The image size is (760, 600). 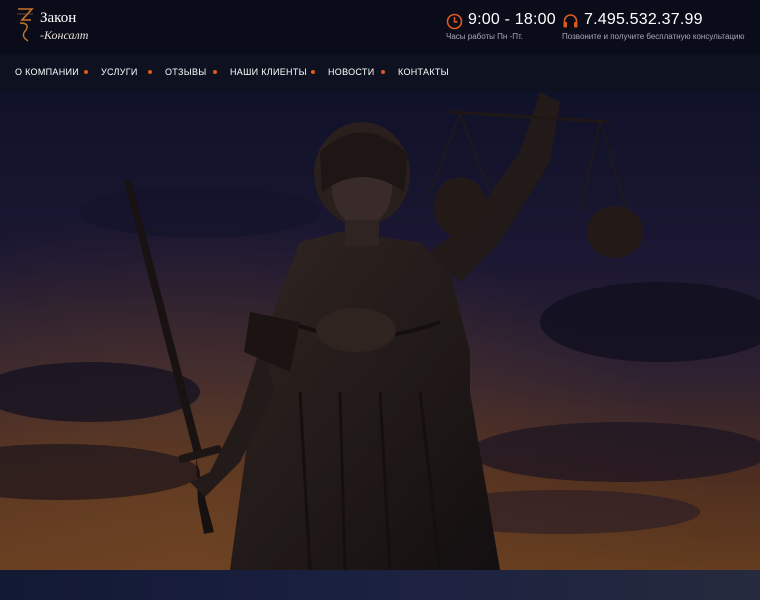 I want to click on nav-item-services: УСЛУГИ, so click(x=119, y=72).